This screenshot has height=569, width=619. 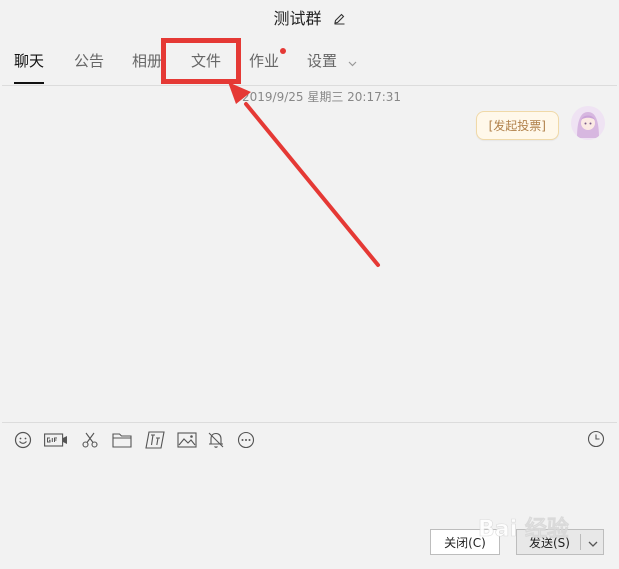 What do you see at coordinates (332, 67) in the screenshot?
I see `tab-settings: 设置` at bounding box center [332, 67].